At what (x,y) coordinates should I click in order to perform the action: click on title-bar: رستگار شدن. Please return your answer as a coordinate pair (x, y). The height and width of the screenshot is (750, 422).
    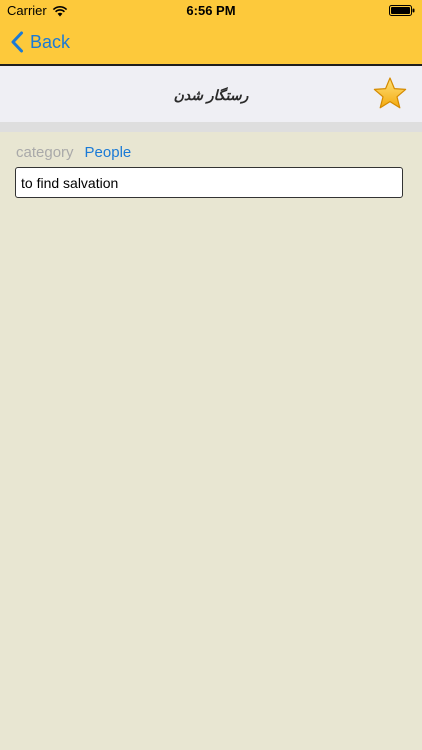
    Looking at the image, I should click on (211, 94).